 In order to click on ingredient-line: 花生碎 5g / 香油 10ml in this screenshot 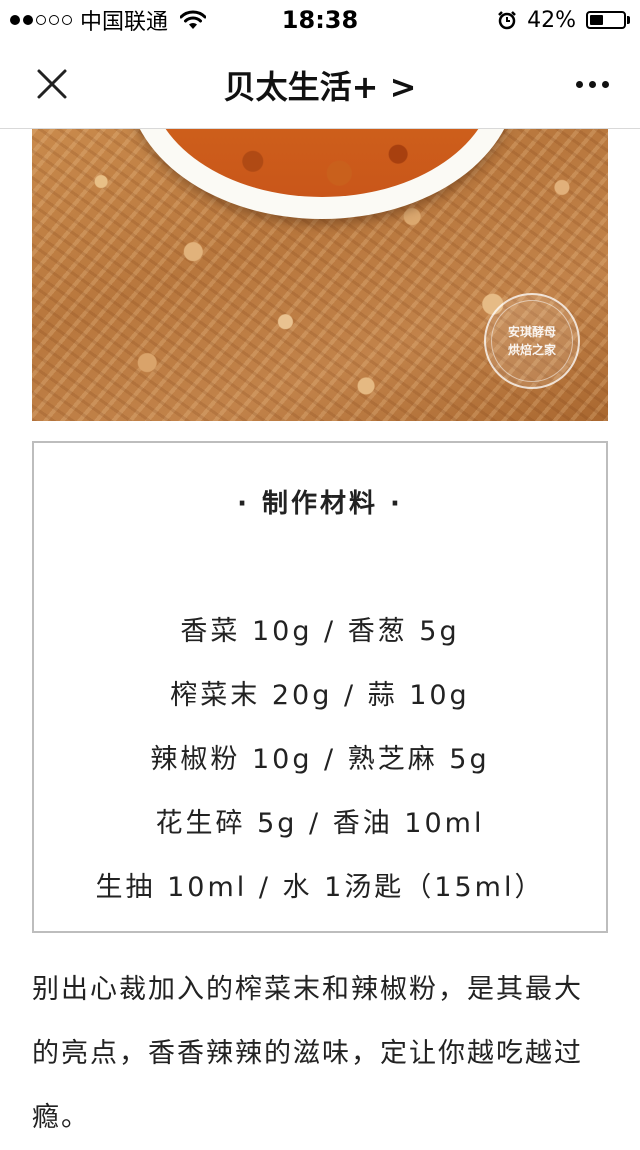, I will do `click(320, 823)`.